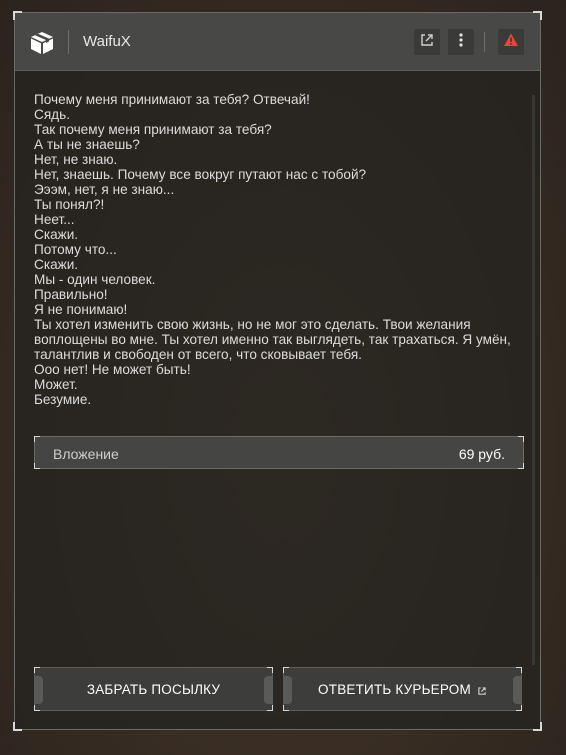 The height and width of the screenshot is (755, 566). What do you see at coordinates (95, 279) in the screenshot?
I see `message-line: Мы - один человек.` at bounding box center [95, 279].